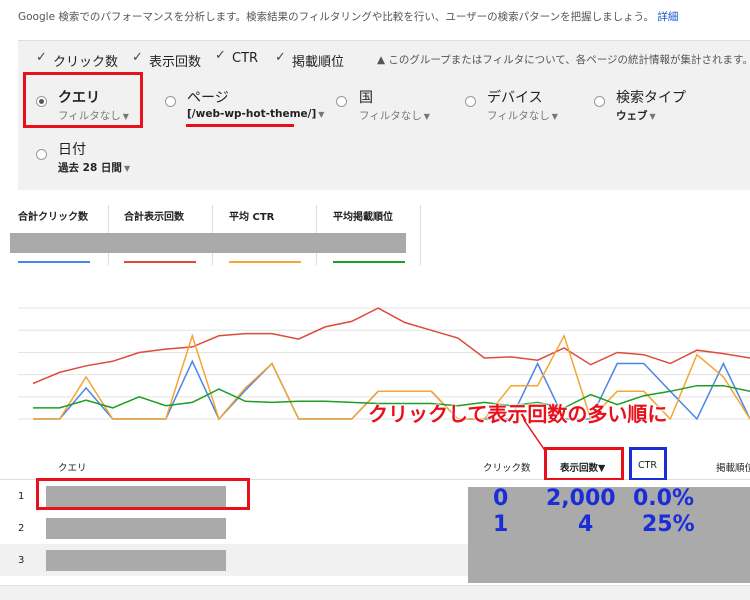 This screenshot has height=600, width=750. What do you see at coordinates (175, 62) in the screenshot?
I see `metric-label: 表示回数` at bounding box center [175, 62].